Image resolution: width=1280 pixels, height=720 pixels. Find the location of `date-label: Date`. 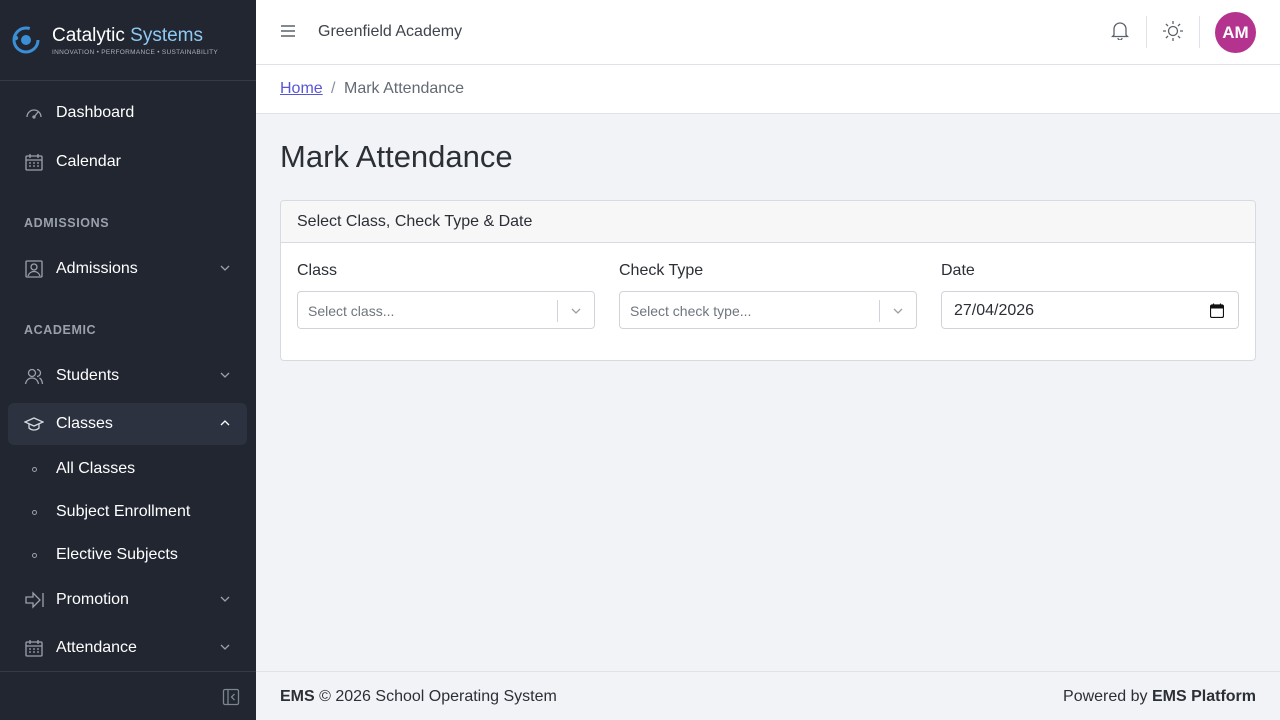

date-label: Date is located at coordinates (958, 270).